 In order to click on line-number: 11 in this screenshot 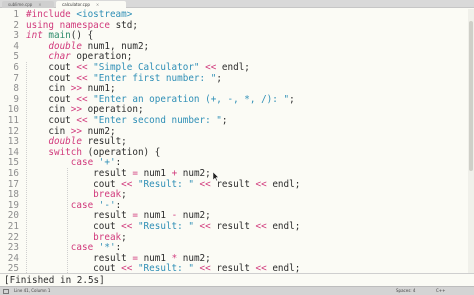, I will do `click(13, 120)`.